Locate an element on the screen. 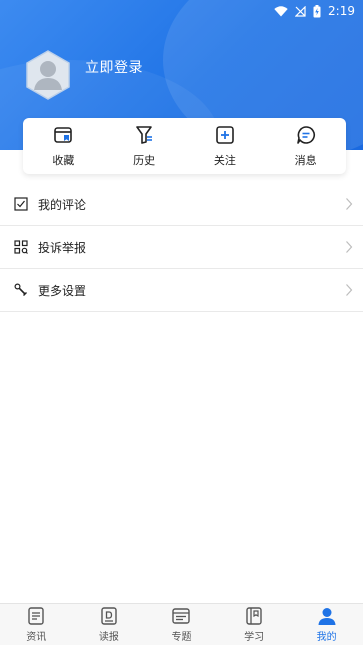 The image size is (363, 645). bottom-tab-bar: 资讯 读报 专题 学习 我的 is located at coordinates (181, 624).